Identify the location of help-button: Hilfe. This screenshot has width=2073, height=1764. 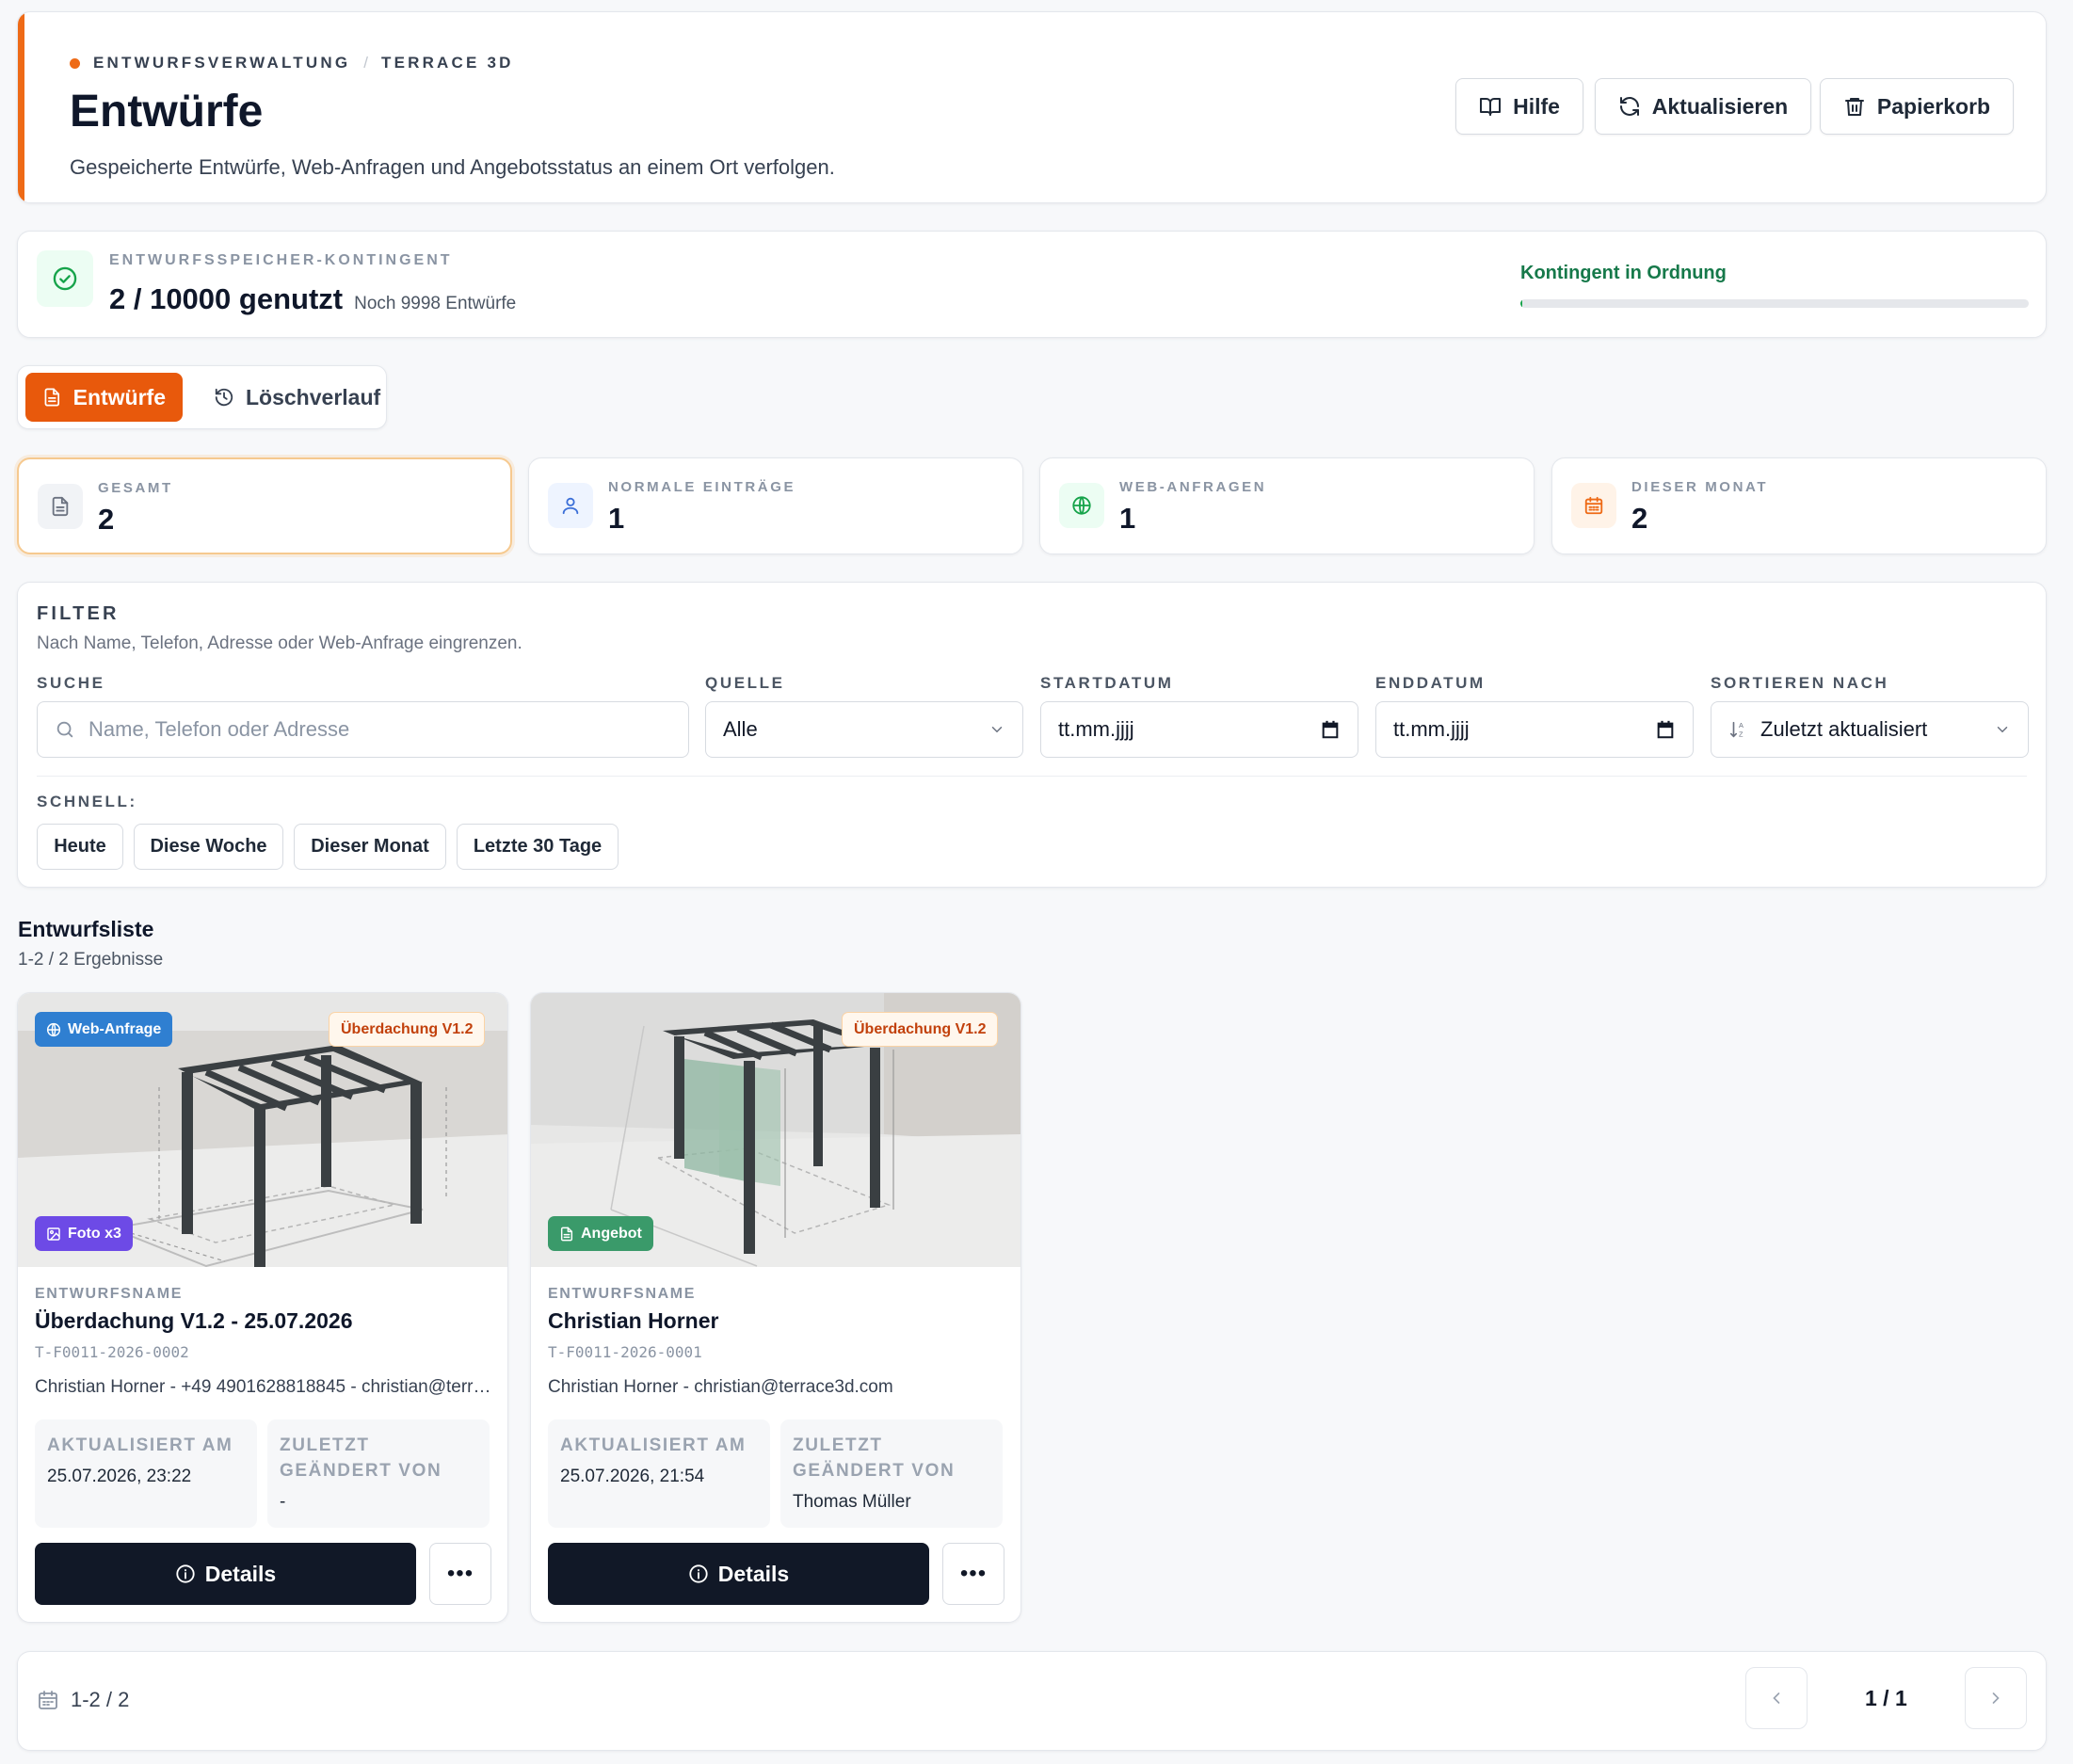
(1519, 106).